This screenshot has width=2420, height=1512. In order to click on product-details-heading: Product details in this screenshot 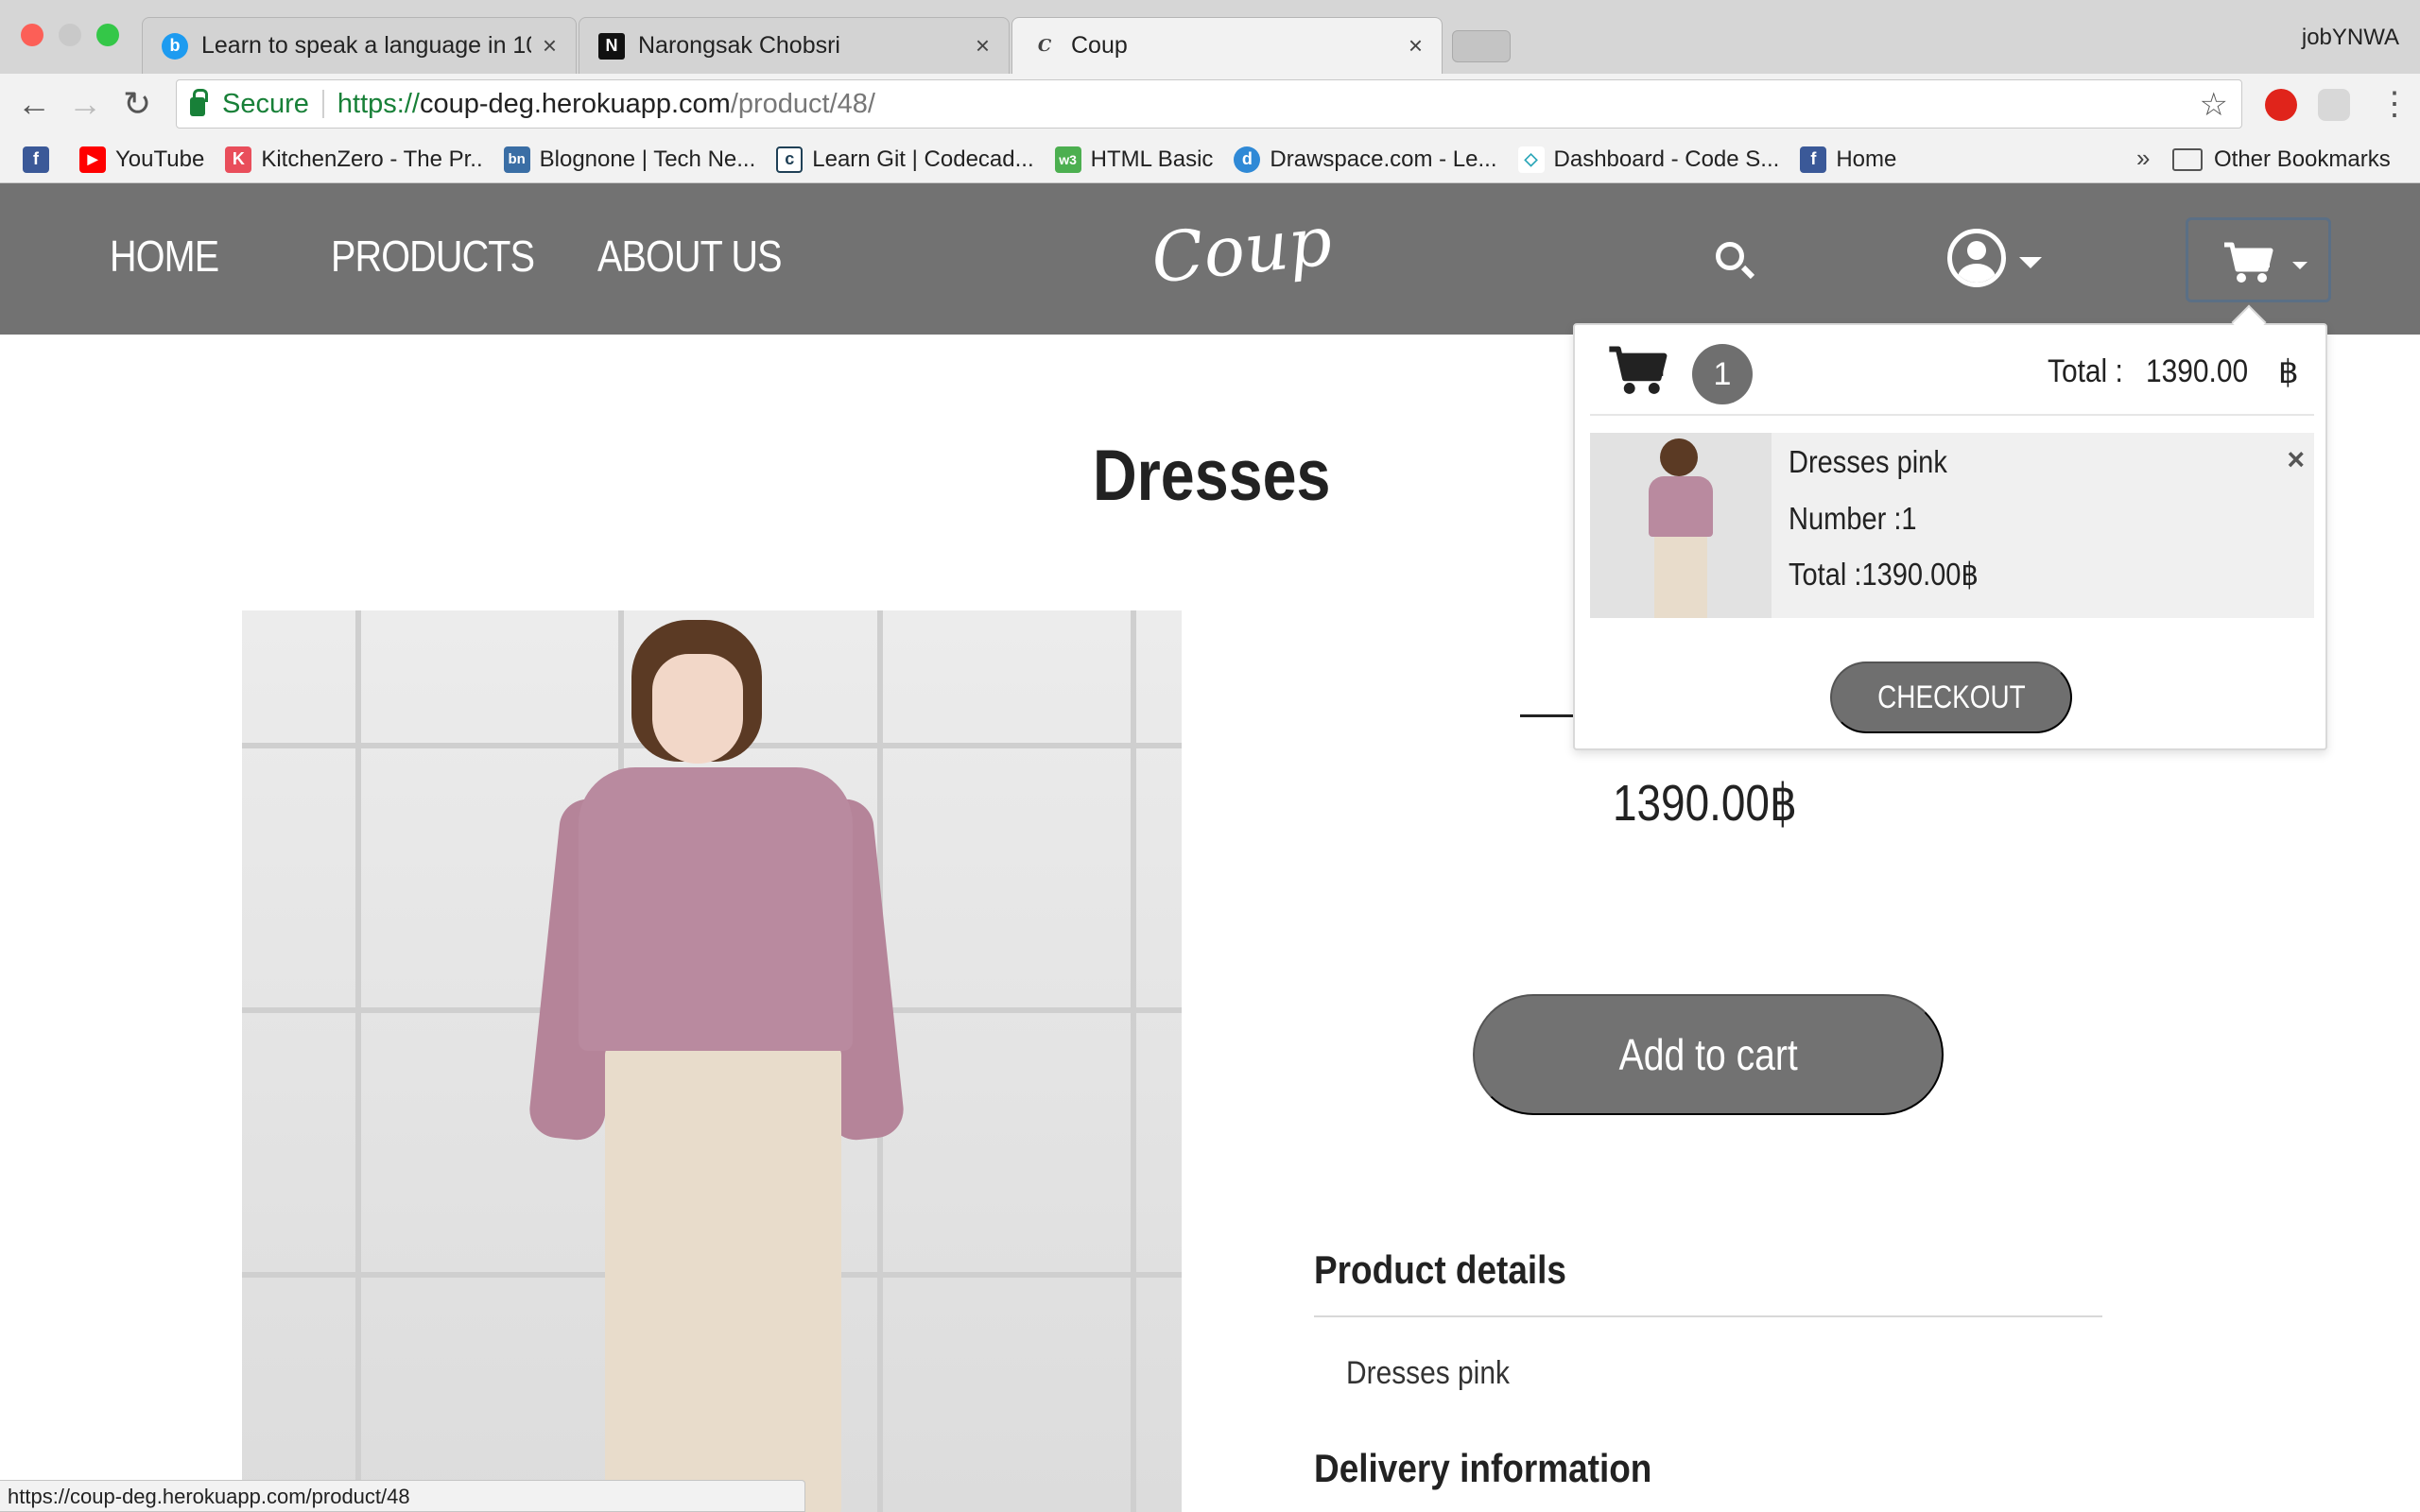, I will do `click(1440, 1270)`.